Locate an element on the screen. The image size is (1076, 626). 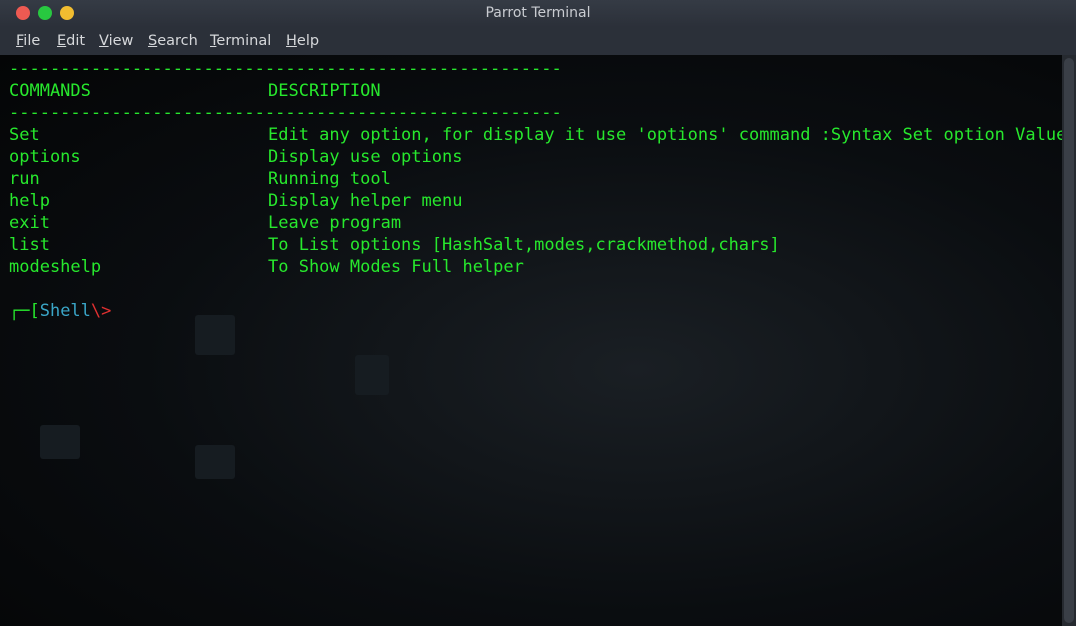
scrollbar is located at coordinates (1069, 340).